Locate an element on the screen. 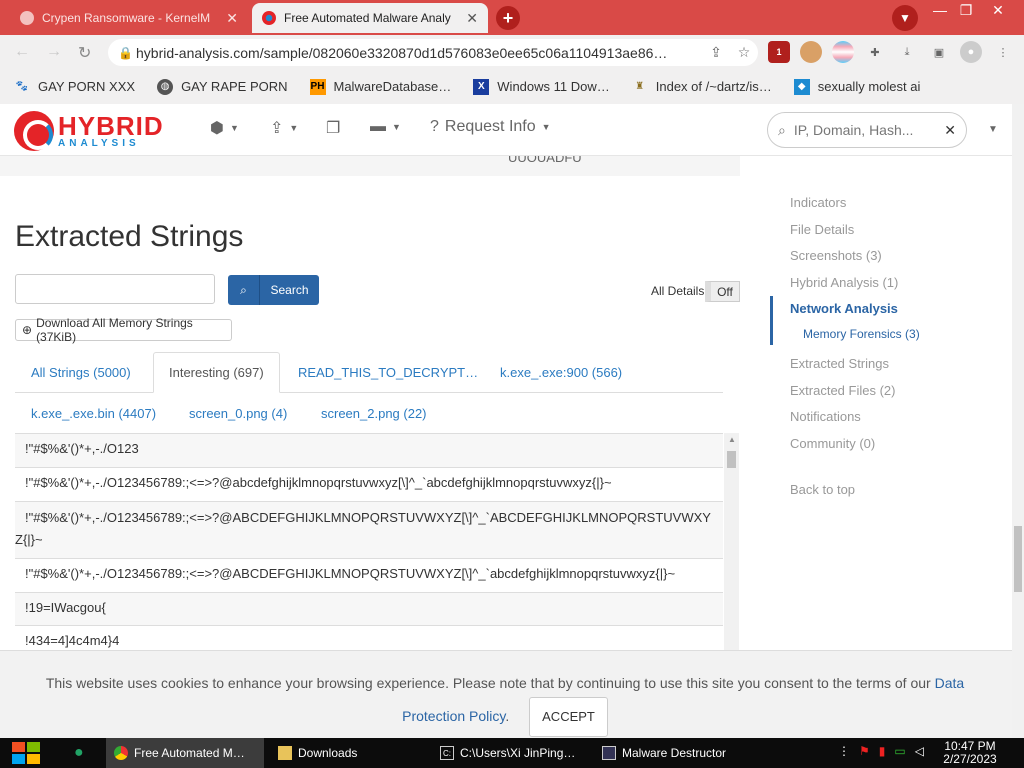 The width and height of the screenshot is (1024, 768). tab-all-strings: All Strings (5000) is located at coordinates (81, 372).